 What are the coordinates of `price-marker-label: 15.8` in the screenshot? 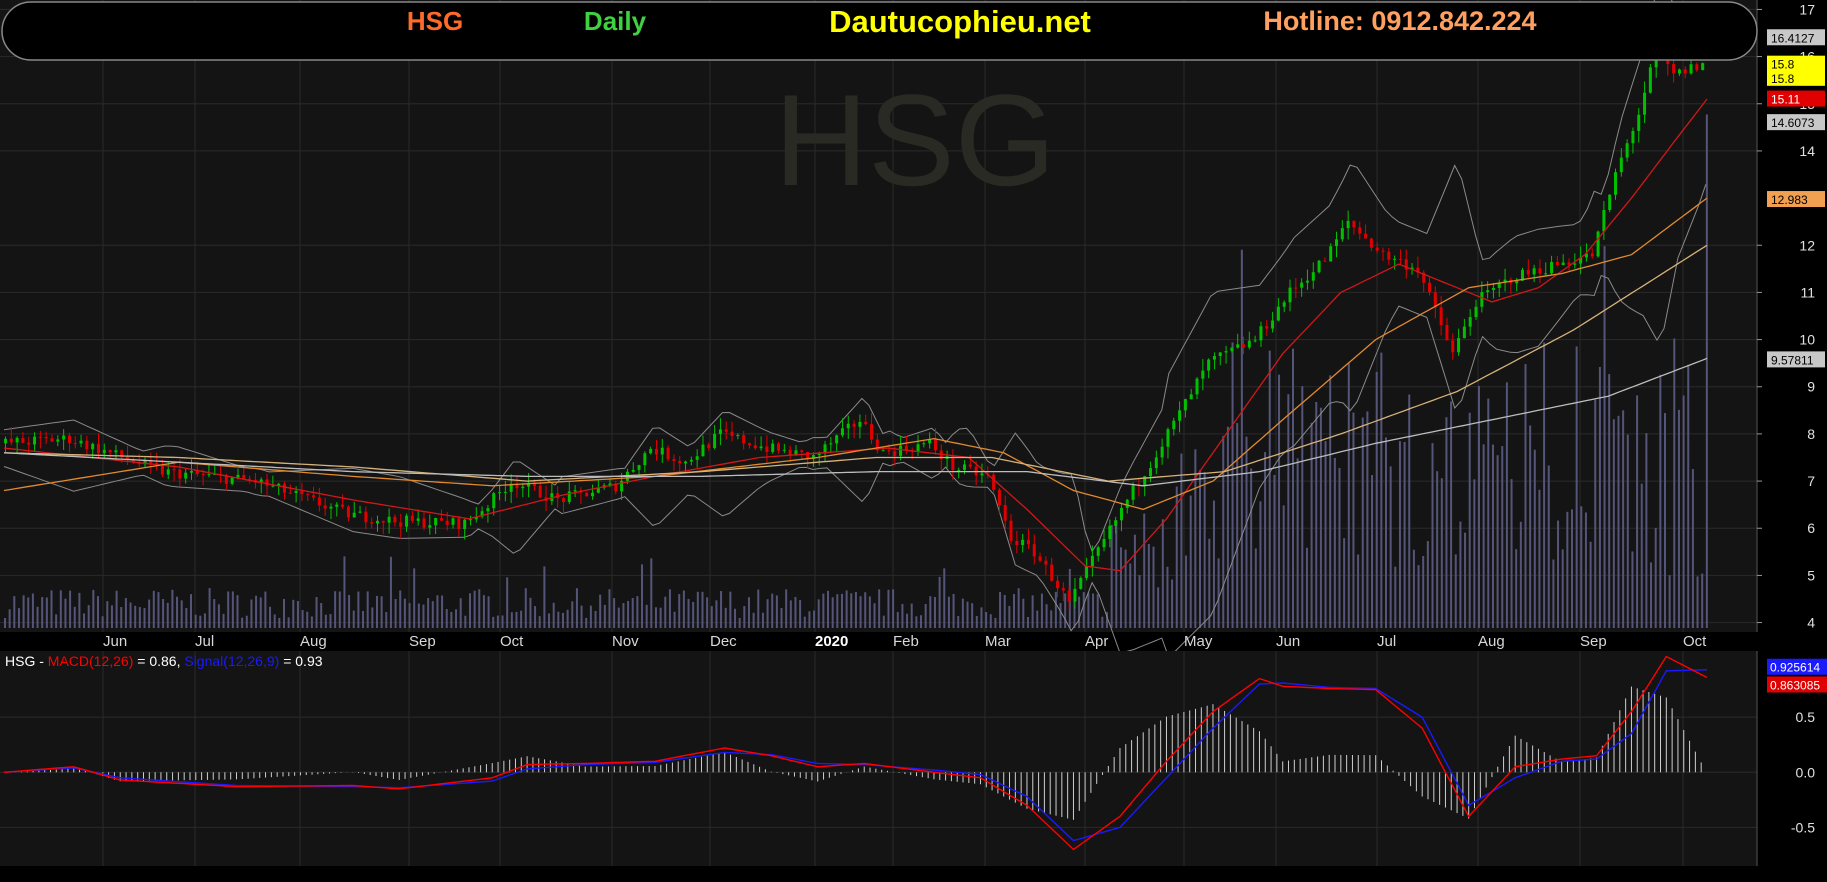 It's located at (1783, 65).